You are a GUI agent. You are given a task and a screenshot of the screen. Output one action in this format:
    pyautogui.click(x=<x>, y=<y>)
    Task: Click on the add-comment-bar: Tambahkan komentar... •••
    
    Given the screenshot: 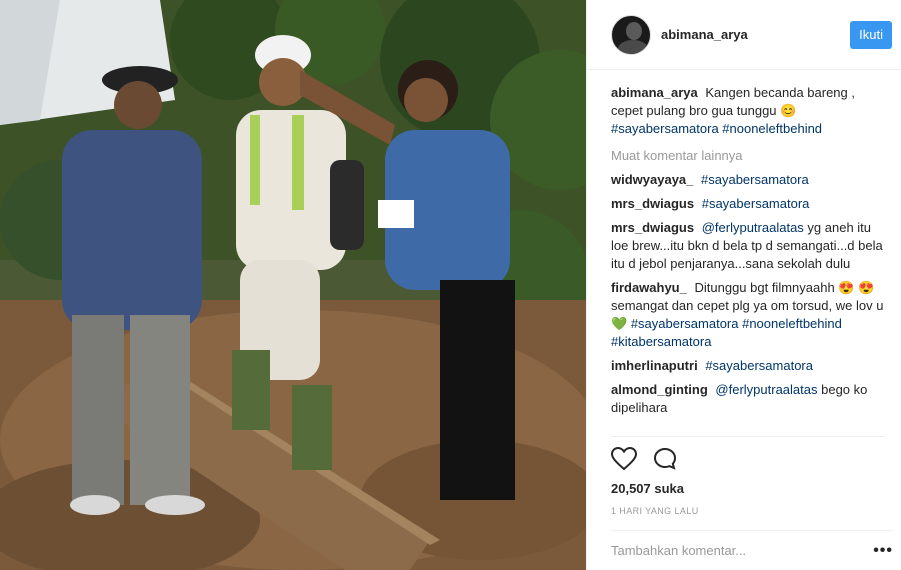 What is the action you would take?
    pyautogui.click(x=752, y=550)
    